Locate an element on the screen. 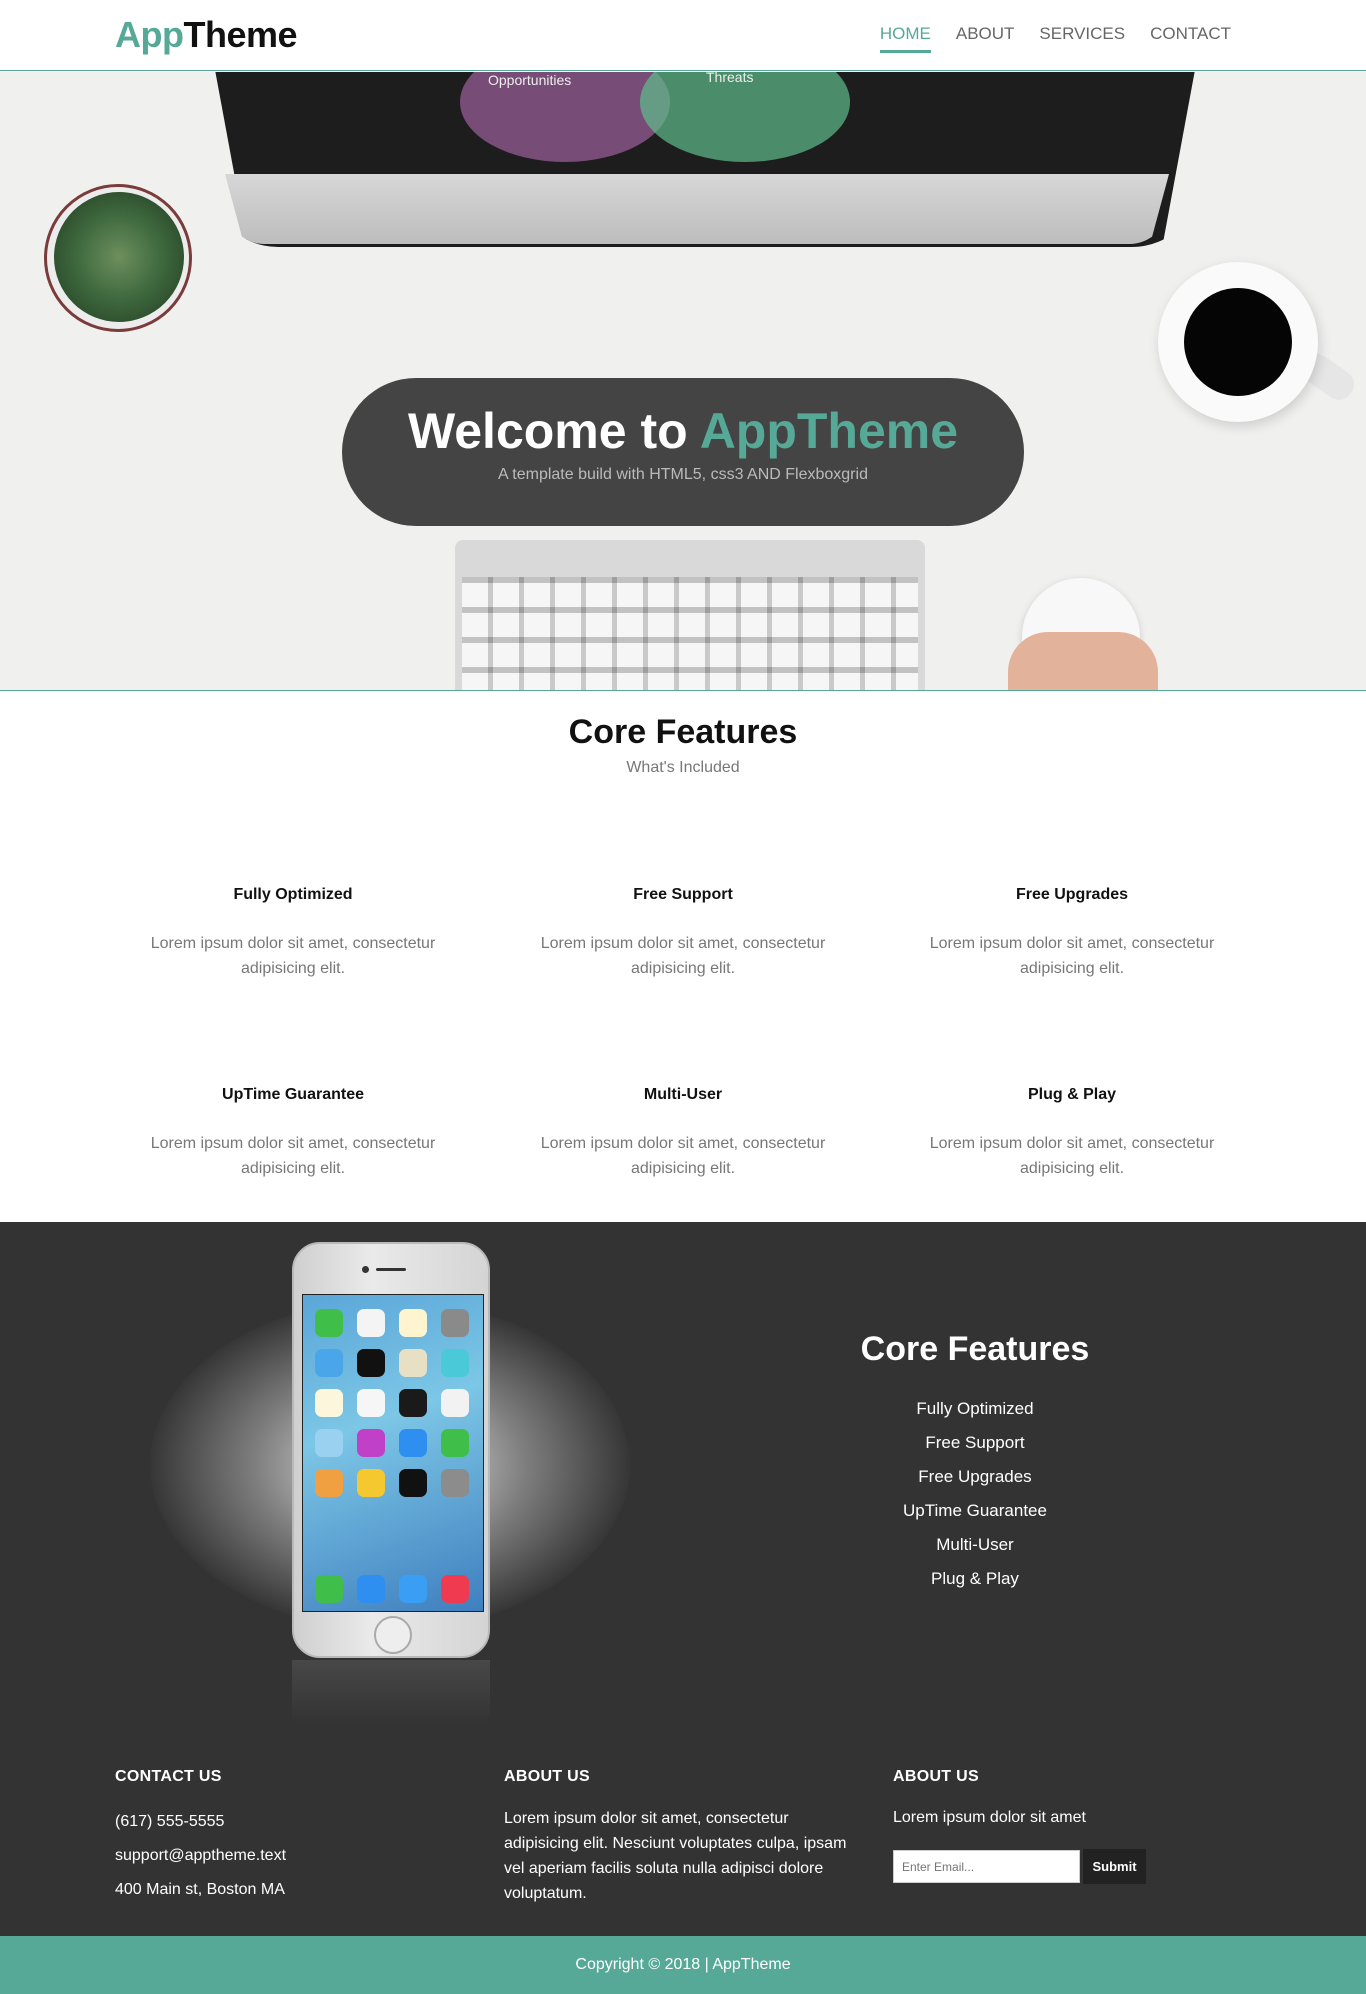  copyright-text: Copyright © 2018 | AppTheme is located at coordinates (683, 1964).